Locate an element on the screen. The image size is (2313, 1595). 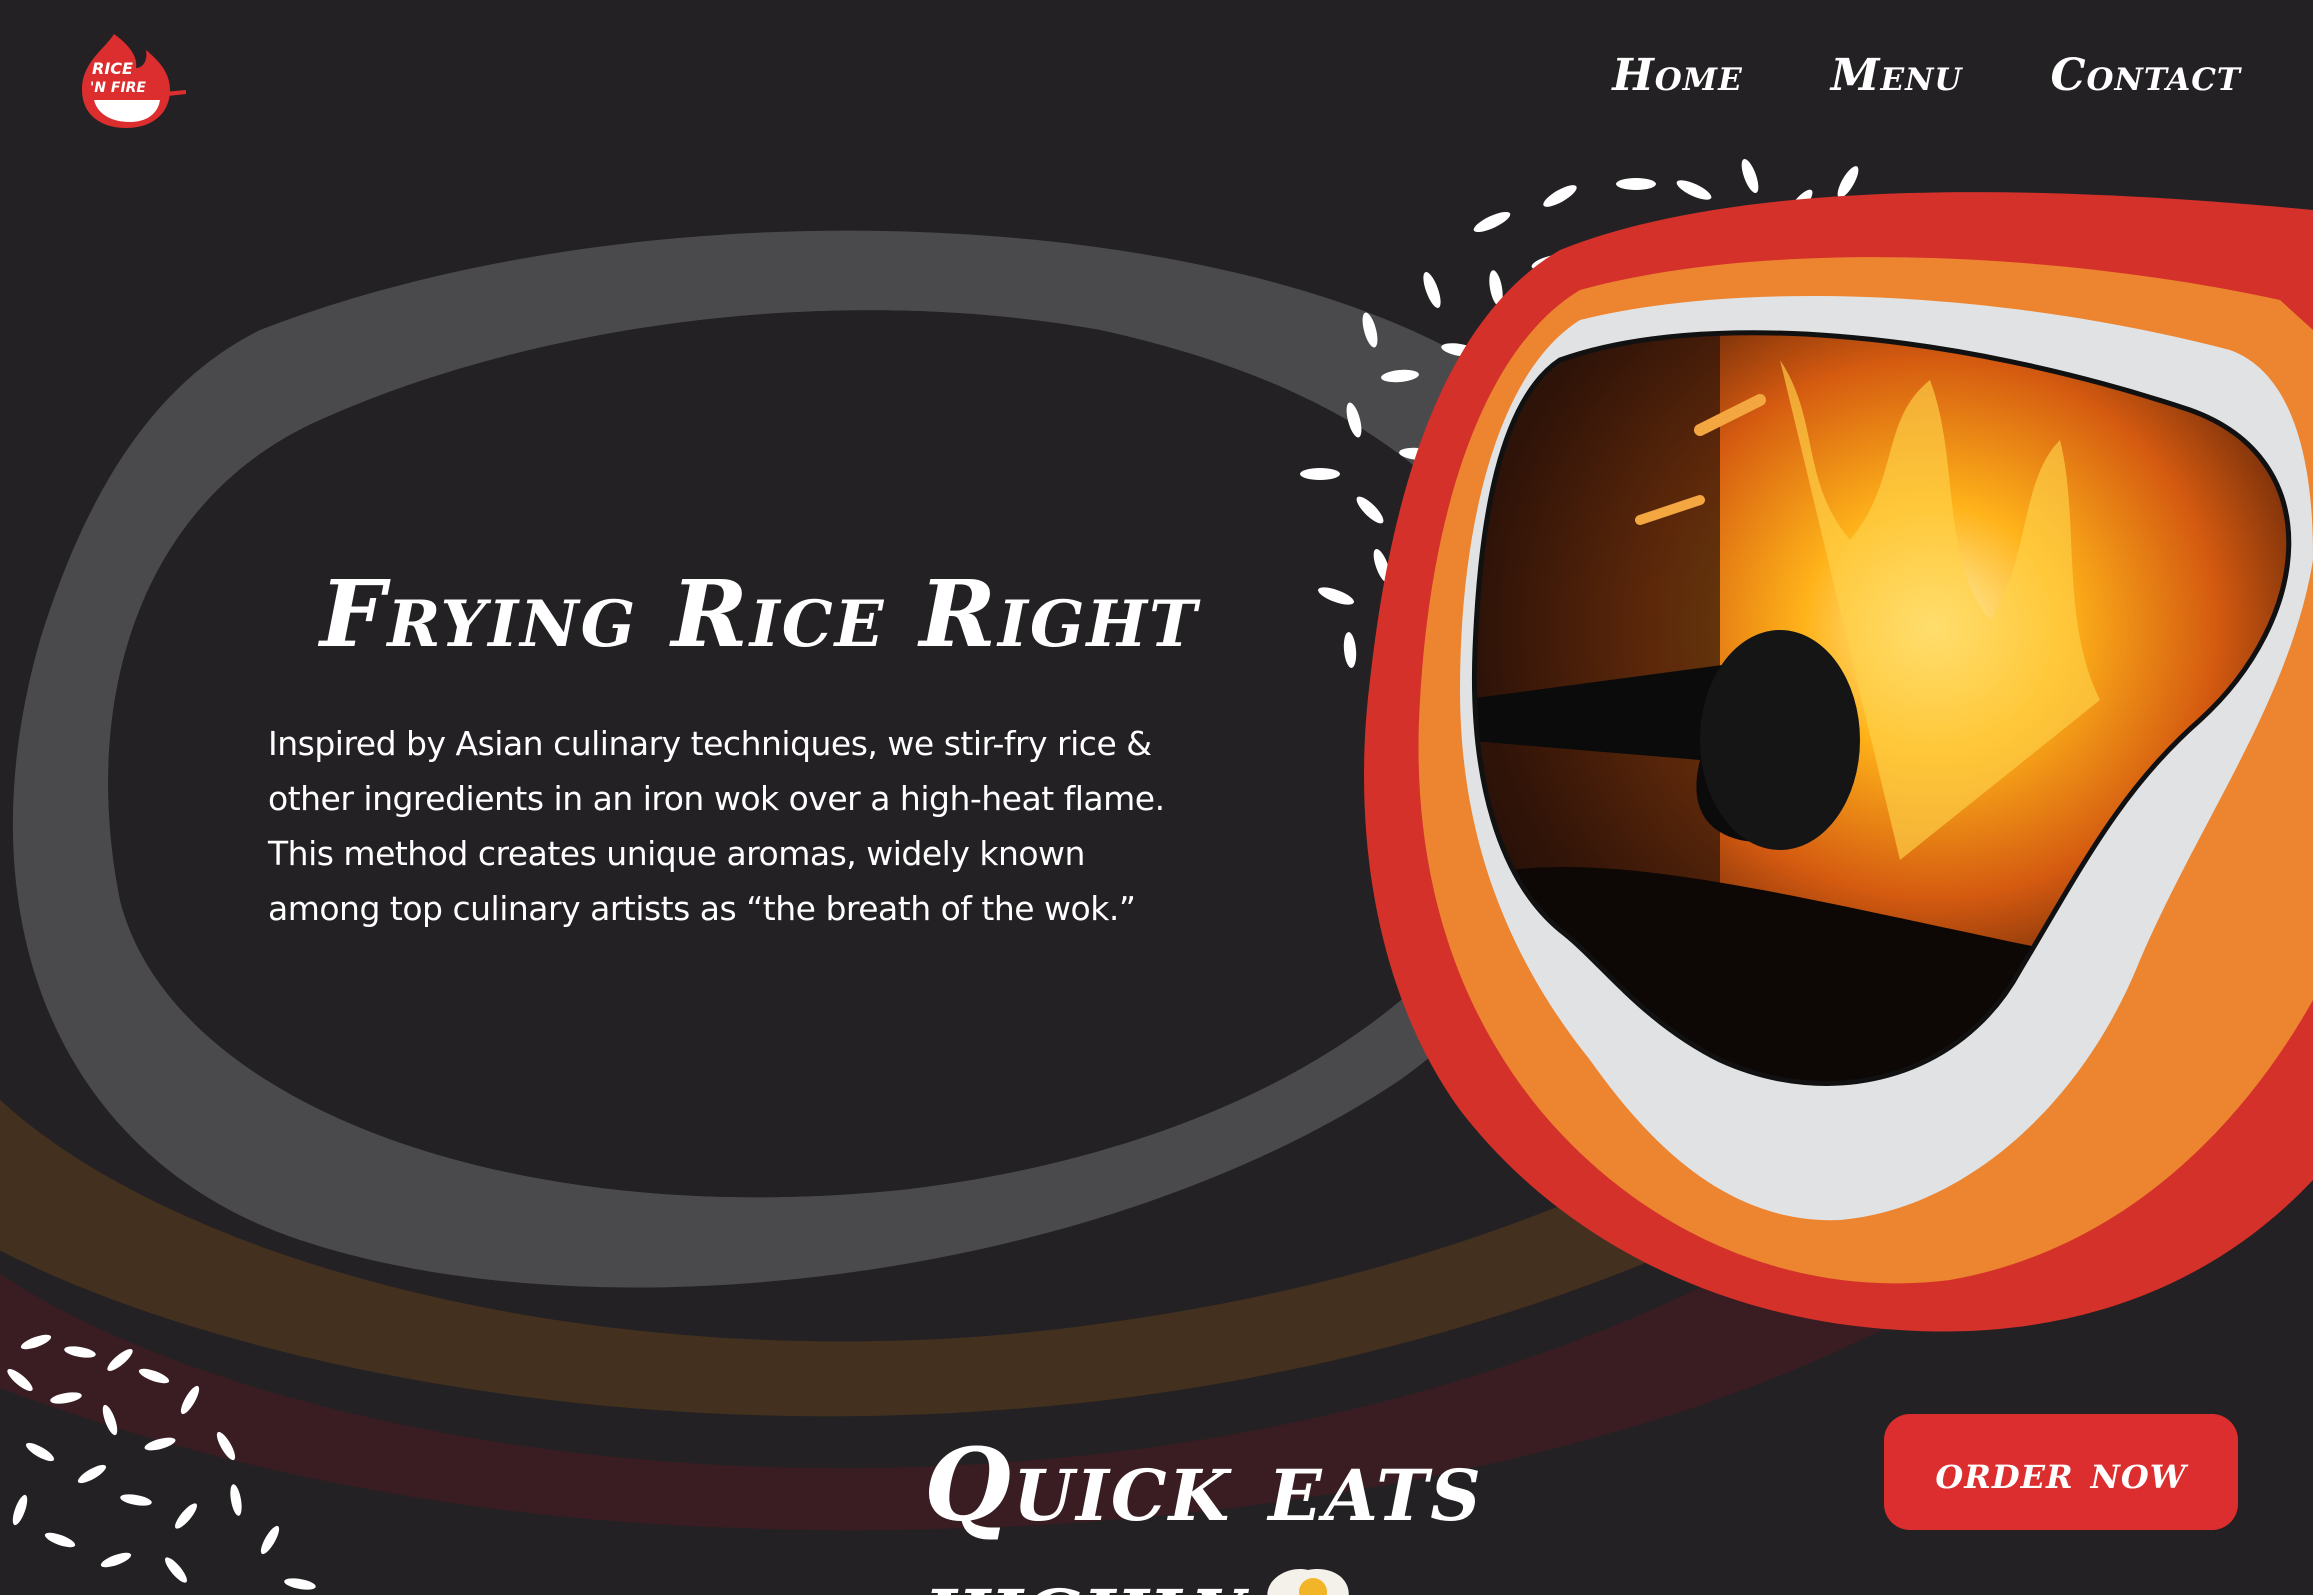
logo-text-line2: 'N FIRE is located at coordinates (118, 88).